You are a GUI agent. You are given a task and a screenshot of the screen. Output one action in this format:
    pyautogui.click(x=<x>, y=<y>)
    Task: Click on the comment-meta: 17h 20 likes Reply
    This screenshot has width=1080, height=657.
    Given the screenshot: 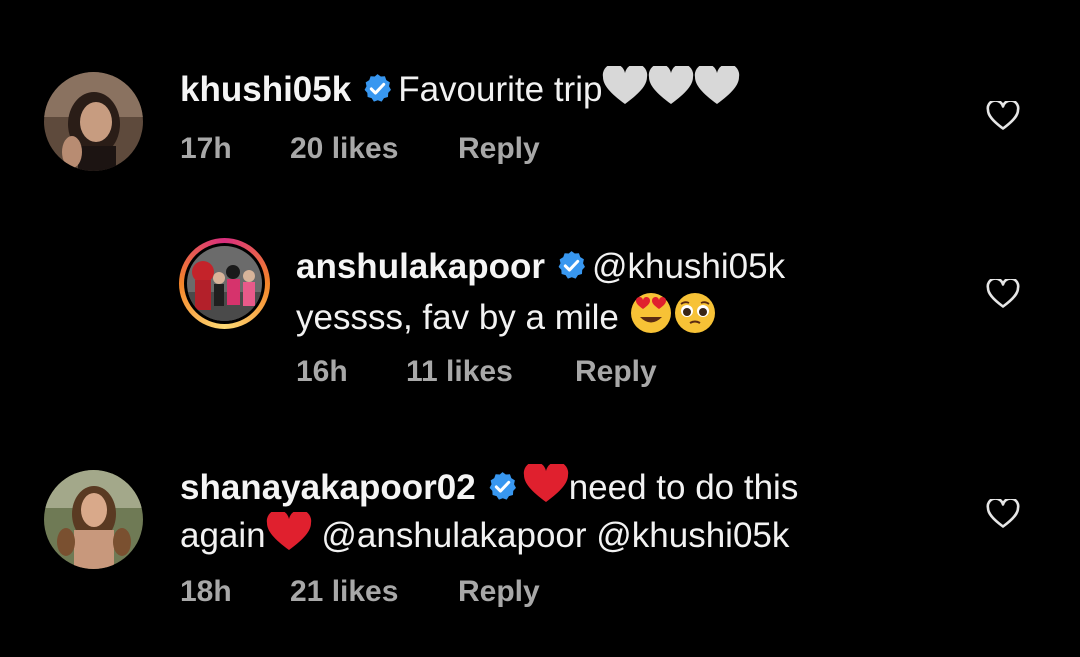 What is the action you would take?
    pyautogui.click(x=360, y=149)
    